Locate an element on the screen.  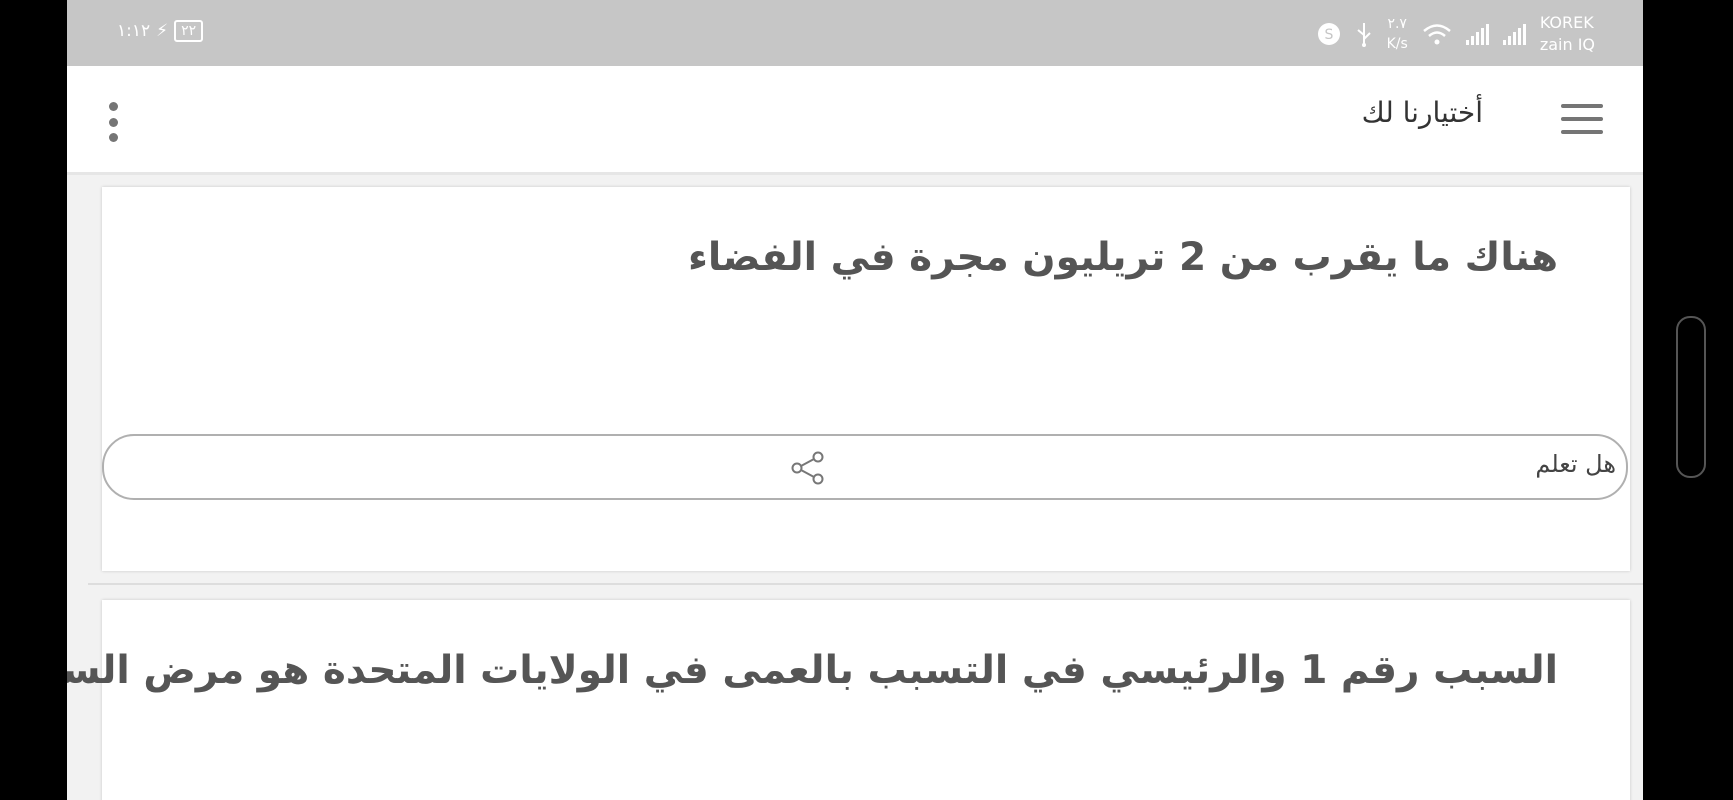
status-bar: ١:١٢ ⚡ ٢٢ S ٢.٧ K/s KOREK zain IQ is located at coordinates (855, 33).